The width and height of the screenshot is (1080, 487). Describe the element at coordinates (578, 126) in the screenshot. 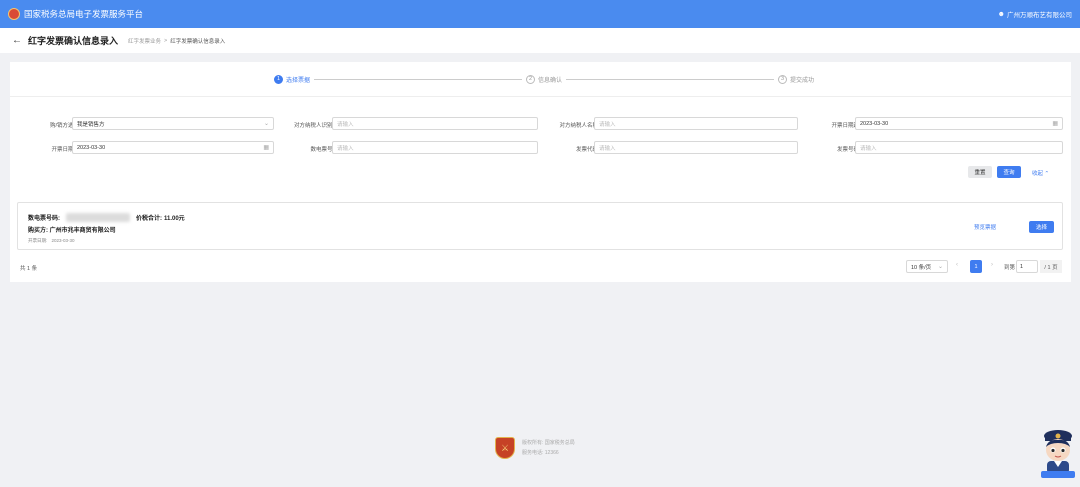

I see `taxpayer-name-label: 对方纳税人名称` at that location.